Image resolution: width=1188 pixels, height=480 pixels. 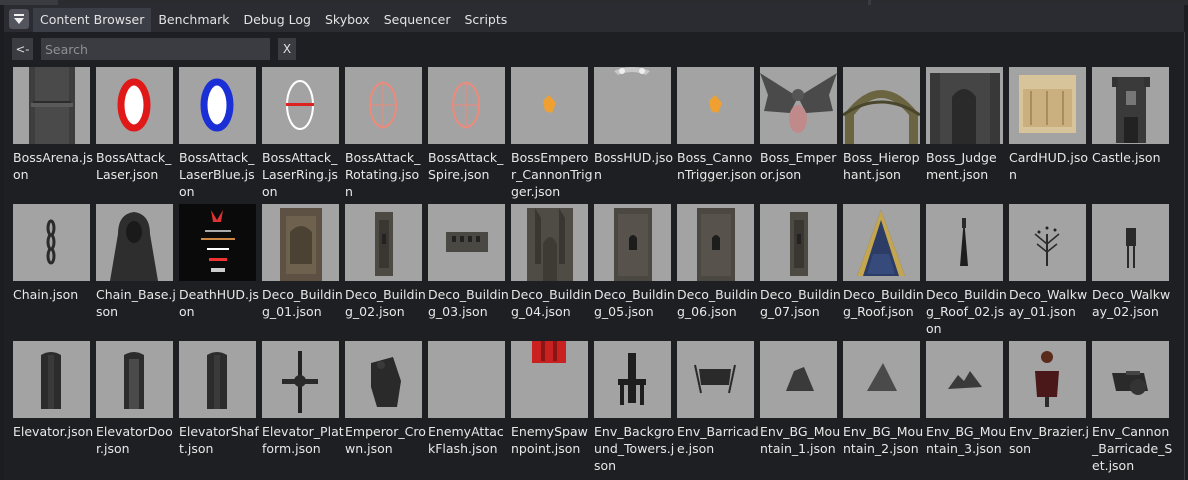 I want to click on asset-filename: Deco_Building_02.json, so click(x=385, y=303).